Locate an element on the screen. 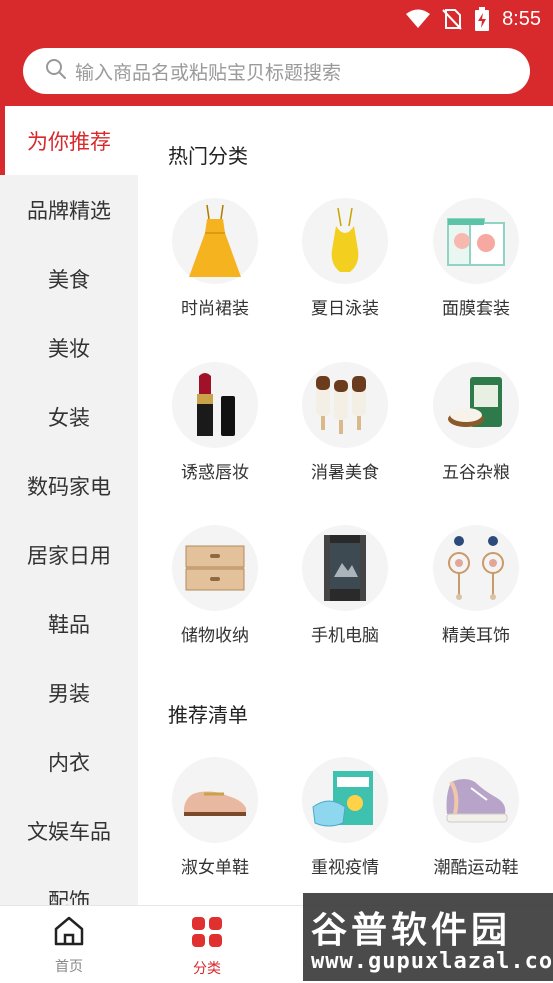  sidebar-item-underwear: 内衣 is located at coordinates (69, 761).